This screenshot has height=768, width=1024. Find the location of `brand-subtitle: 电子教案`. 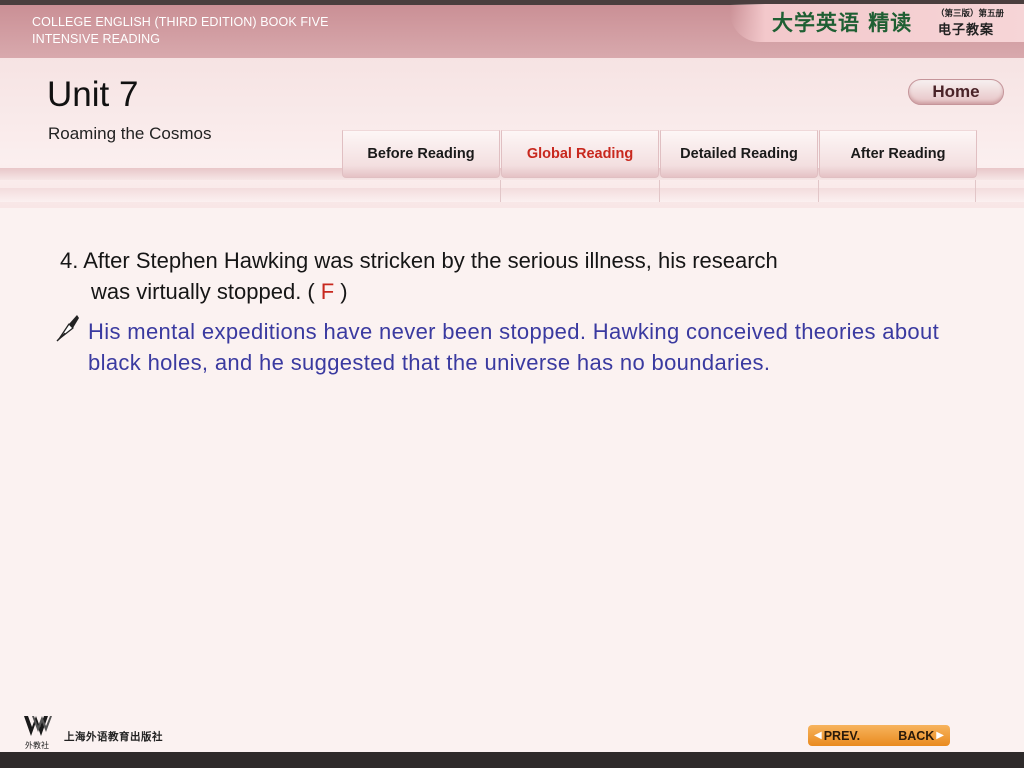

brand-subtitle: 电子教案 is located at coordinates (966, 30).